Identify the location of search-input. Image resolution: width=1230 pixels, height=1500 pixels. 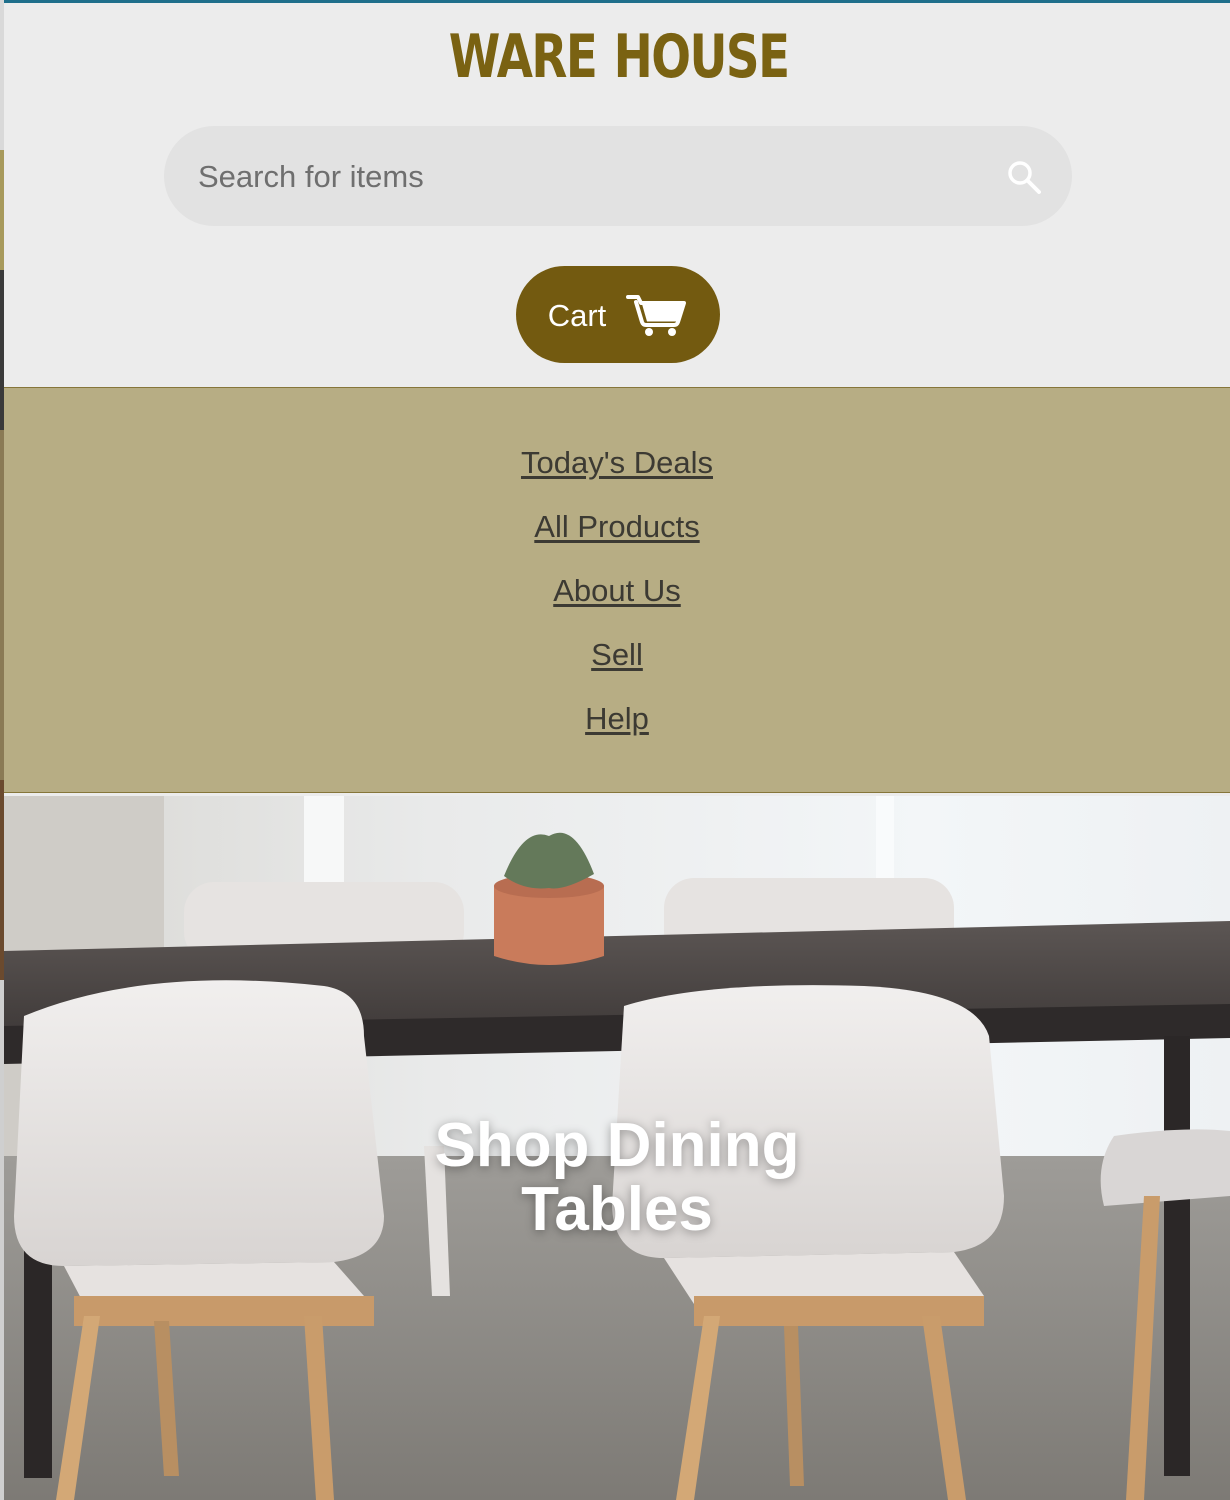
(588, 177).